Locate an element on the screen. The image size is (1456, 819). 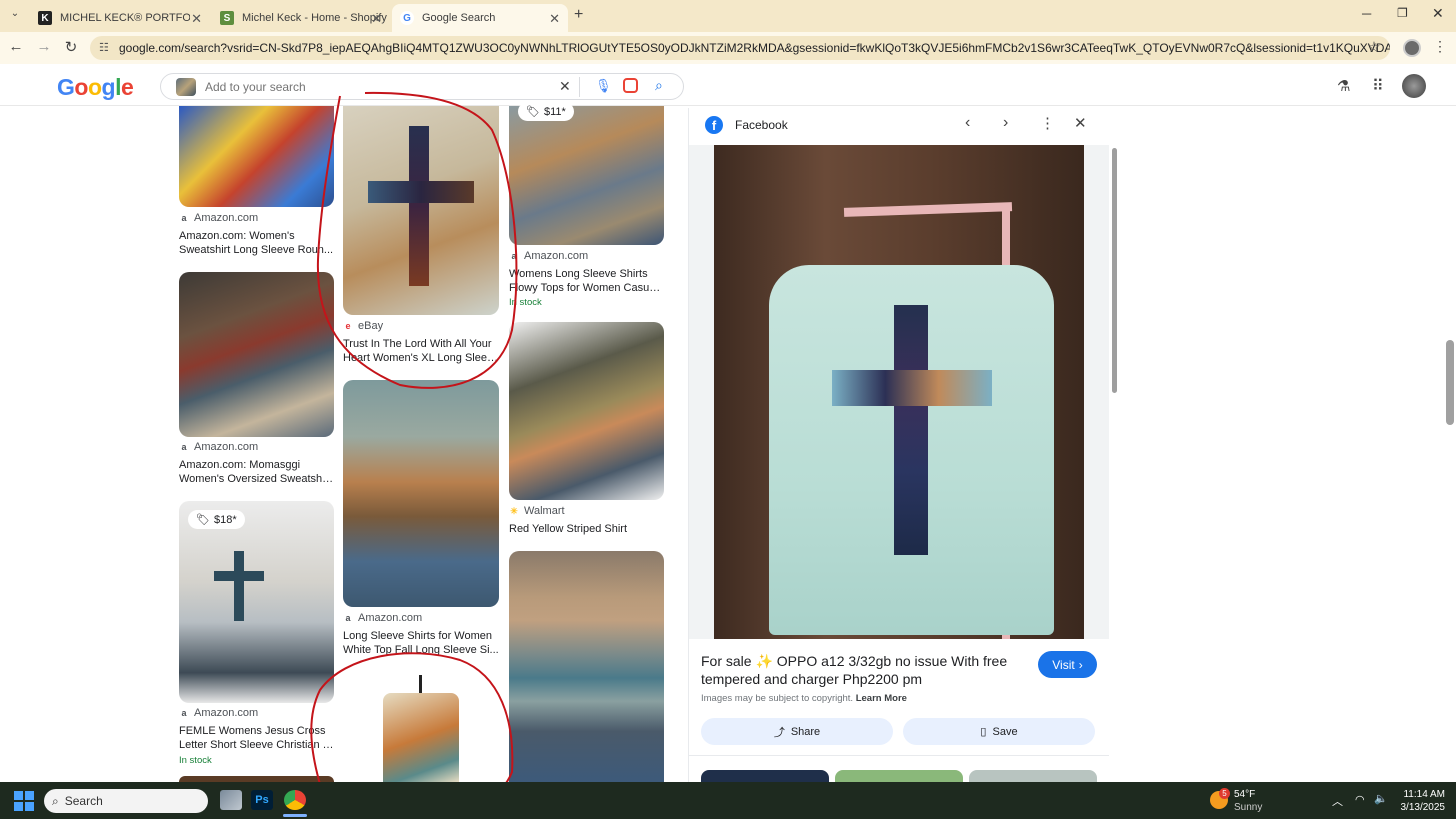
new-tab-icon: + is located at coordinates (578, 15).